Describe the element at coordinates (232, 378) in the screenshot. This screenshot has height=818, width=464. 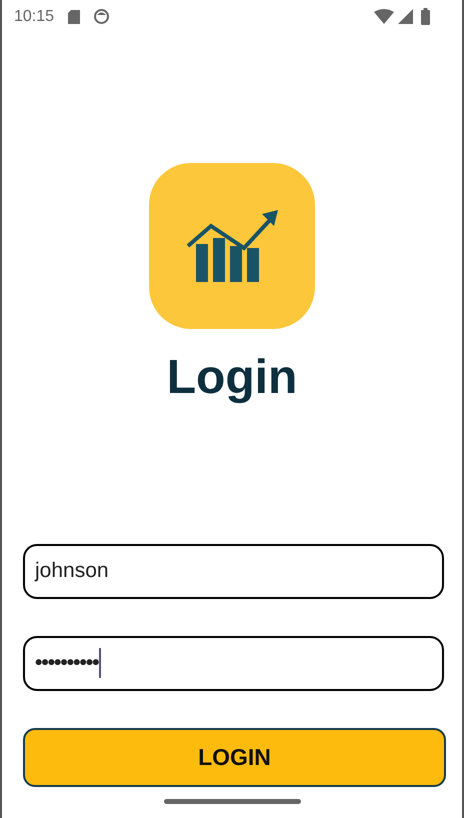
I see `login-title: Login` at that location.